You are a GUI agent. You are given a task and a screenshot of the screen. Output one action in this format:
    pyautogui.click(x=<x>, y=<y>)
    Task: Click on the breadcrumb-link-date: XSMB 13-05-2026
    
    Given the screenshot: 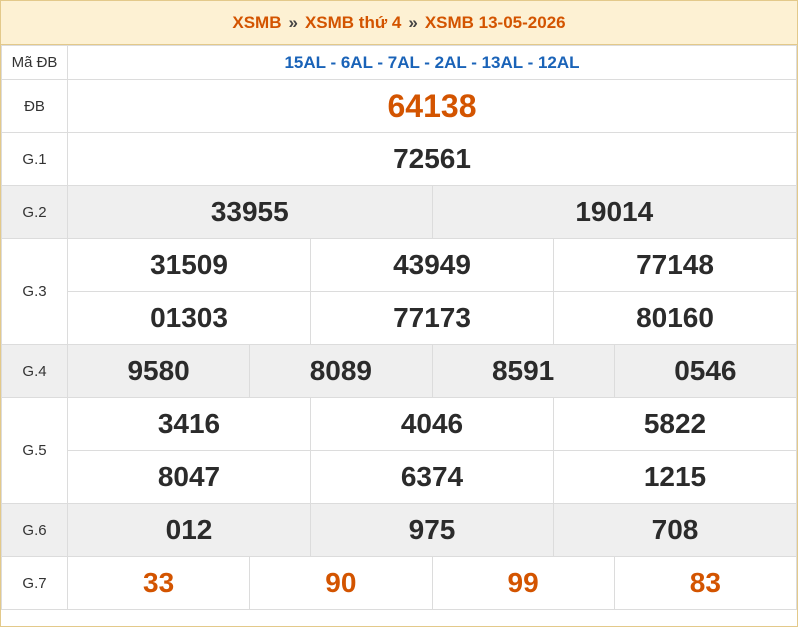 What is the action you would take?
    pyautogui.click(x=495, y=23)
    